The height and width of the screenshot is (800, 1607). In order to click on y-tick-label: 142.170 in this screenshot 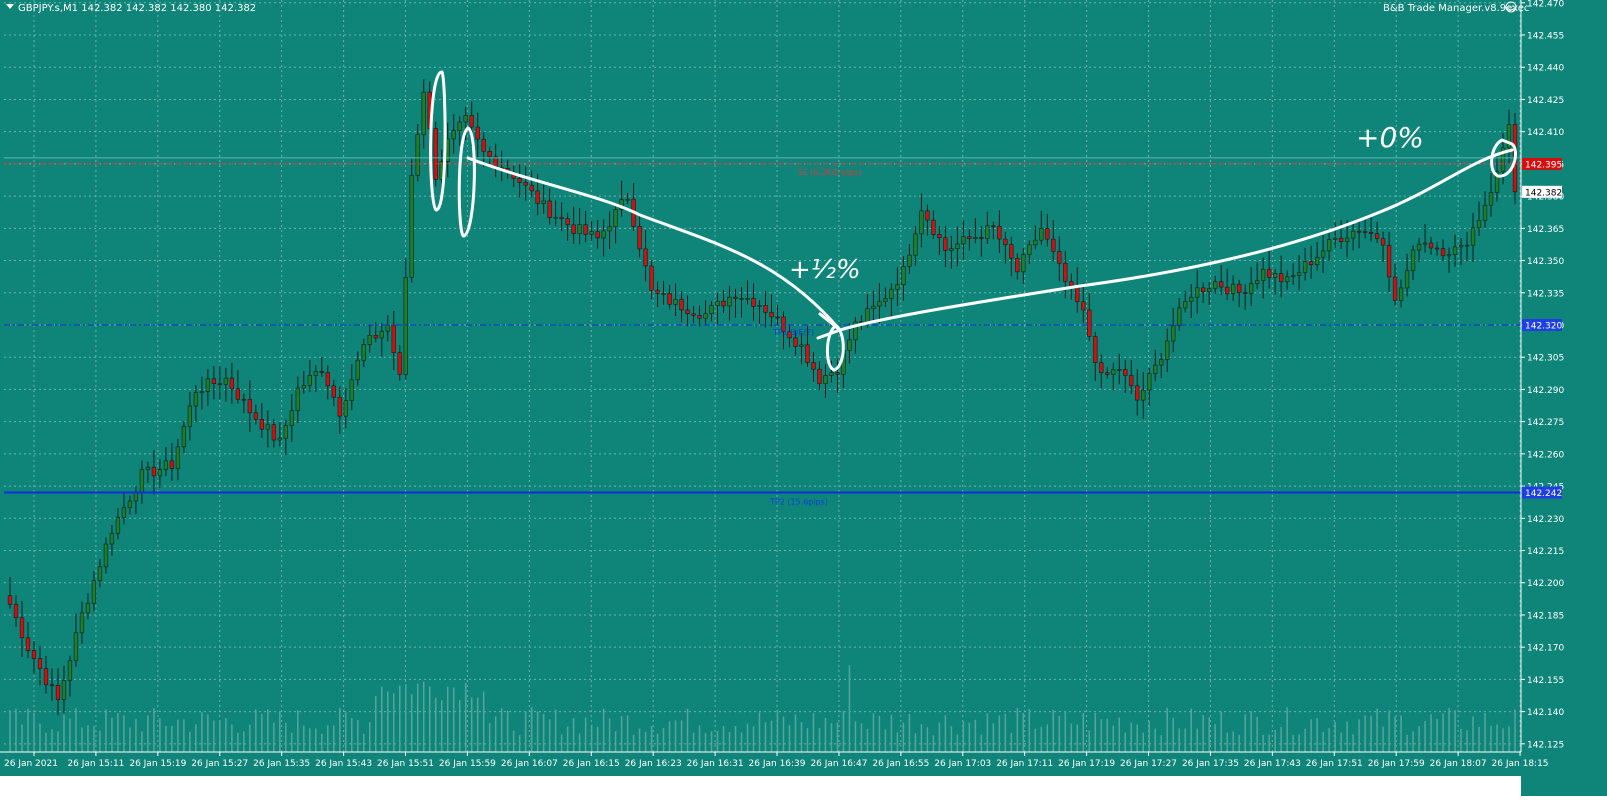, I will do `click(1545, 649)`.